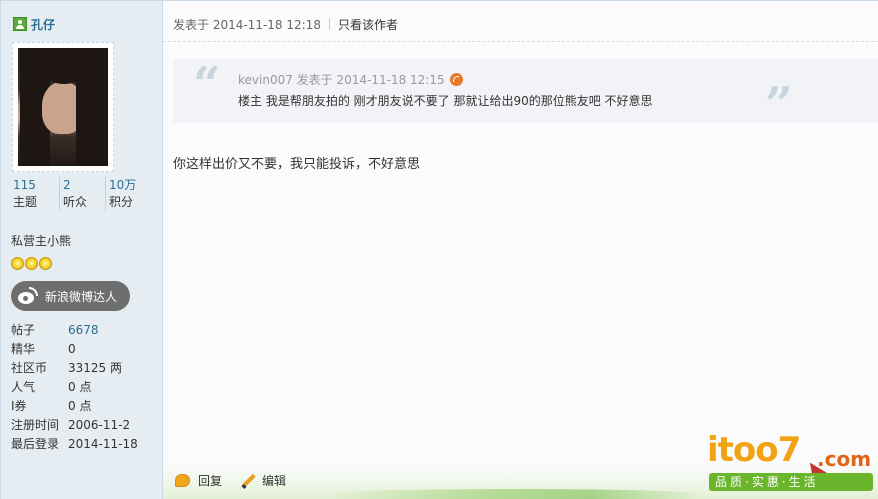 Image resolution: width=878 pixels, height=499 pixels. What do you see at coordinates (29, 368) in the screenshot?
I see `info-label: 社区币` at bounding box center [29, 368].